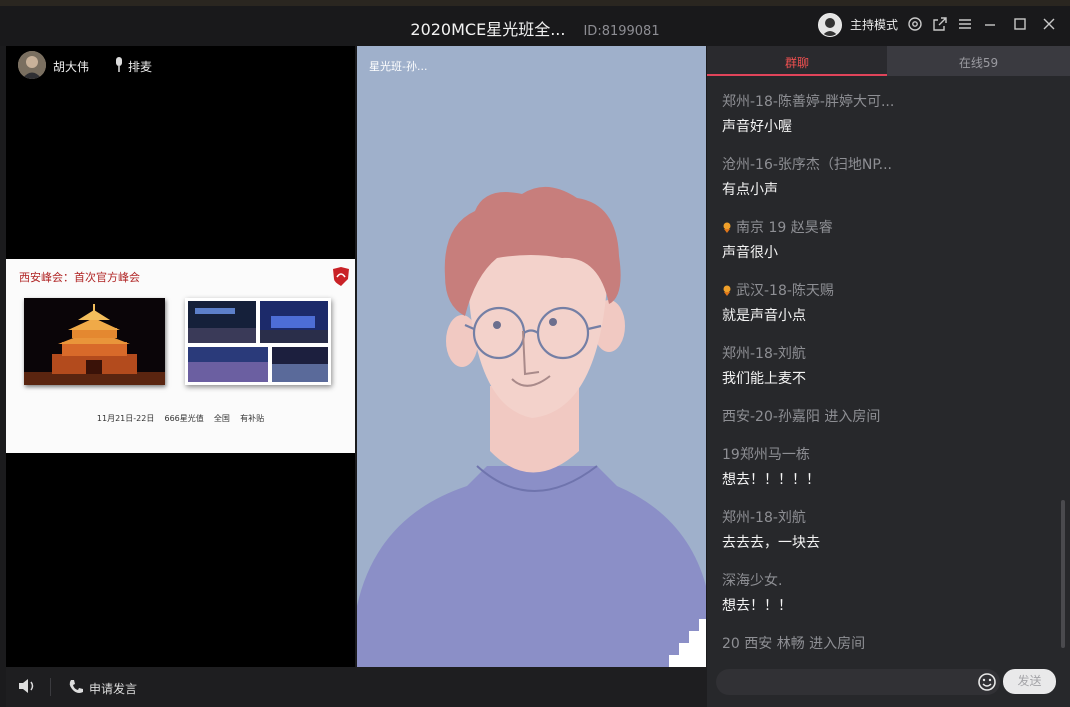  What do you see at coordinates (79, 277) in the screenshot?
I see `slide-title: 西安峰会：首次官方峰会` at bounding box center [79, 277].